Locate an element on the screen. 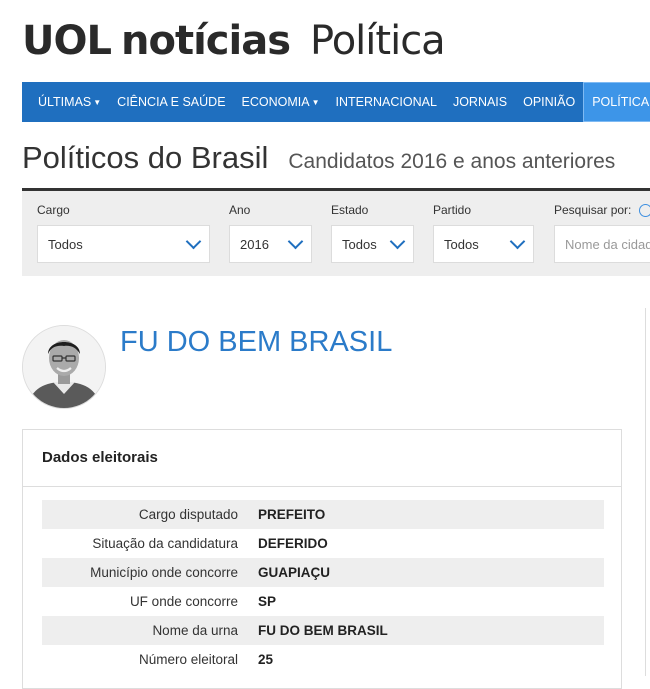 The width and height of the screenshot is (650, 689). filter-search: Pesquisar por: Nome da cidade is located at coordinates (602, 233).